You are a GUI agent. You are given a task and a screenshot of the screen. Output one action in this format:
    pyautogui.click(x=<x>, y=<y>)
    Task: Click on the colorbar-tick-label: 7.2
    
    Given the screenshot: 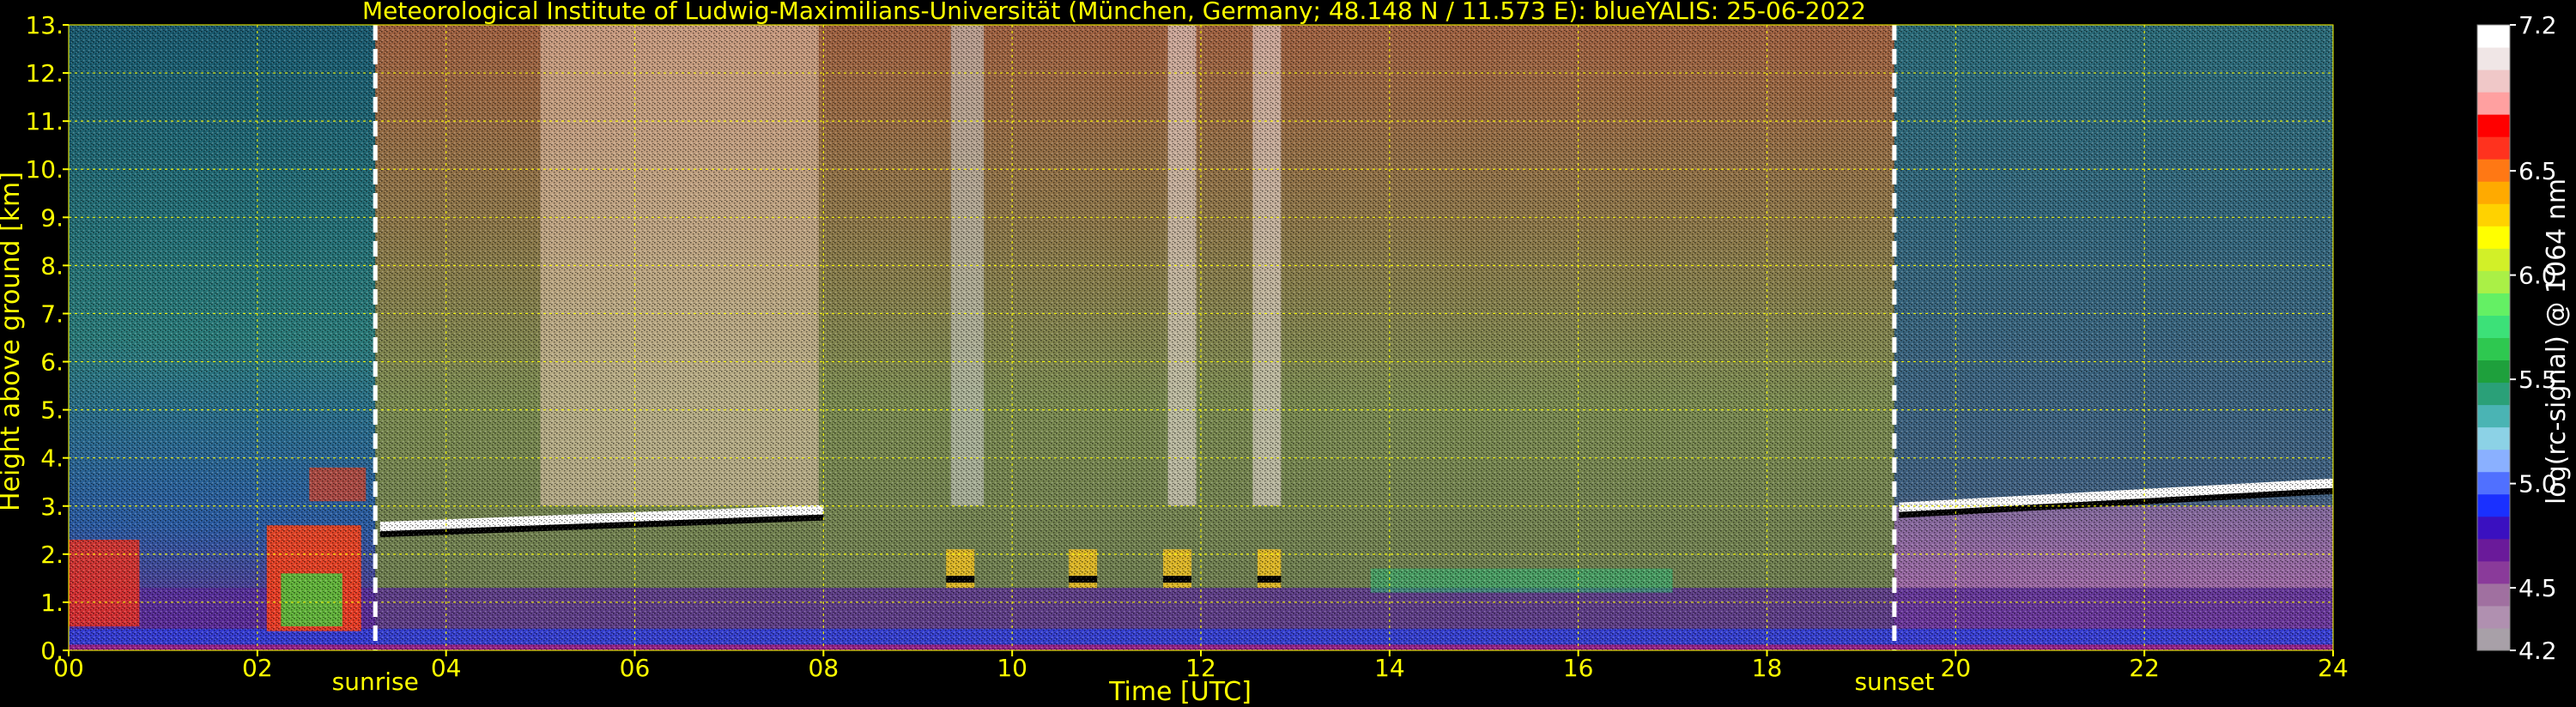 What is the action you would take?
    pyautogui.click(x=2537, y=25)
    